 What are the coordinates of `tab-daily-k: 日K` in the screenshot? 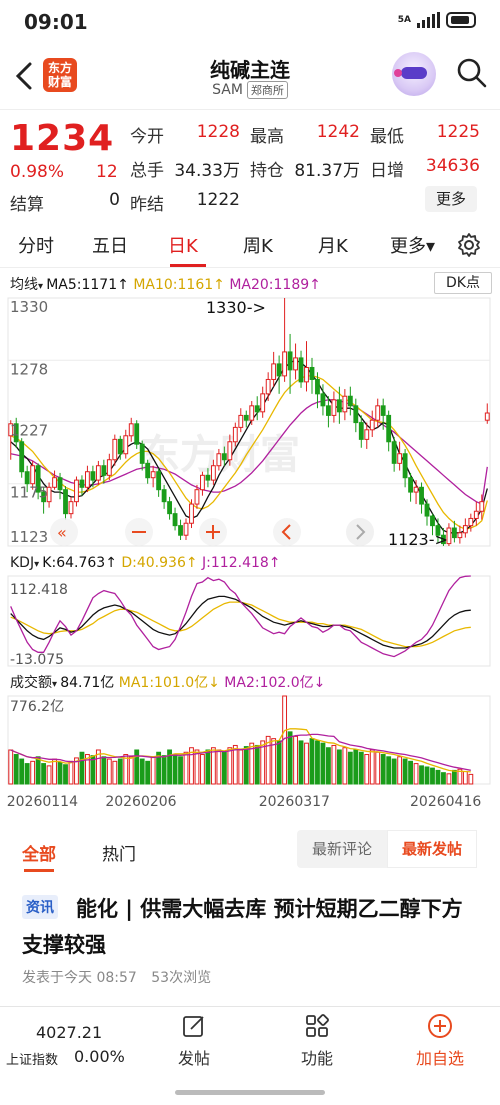 It's located at (183, 245).